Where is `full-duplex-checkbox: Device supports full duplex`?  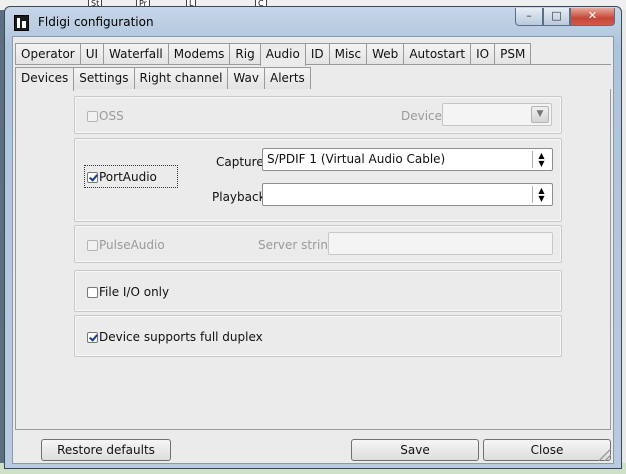 full-duplex-checkbox: Device supports full duplex is located at coordinates (175, 337).